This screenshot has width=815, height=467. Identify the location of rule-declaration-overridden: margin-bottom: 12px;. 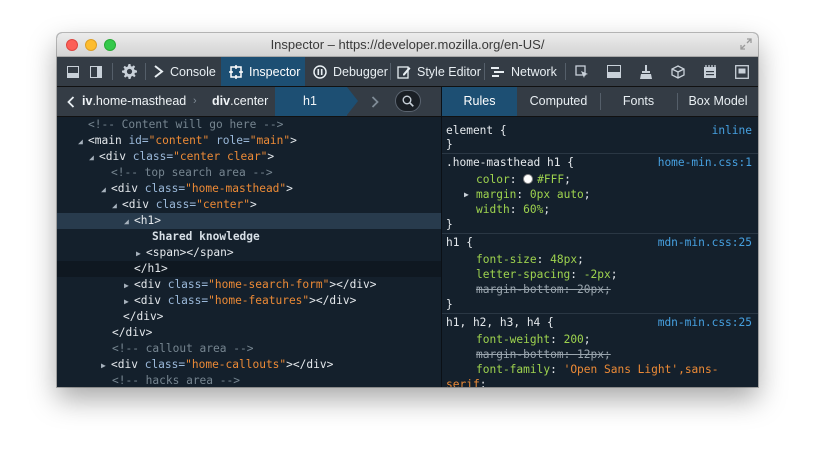
(600, 354).